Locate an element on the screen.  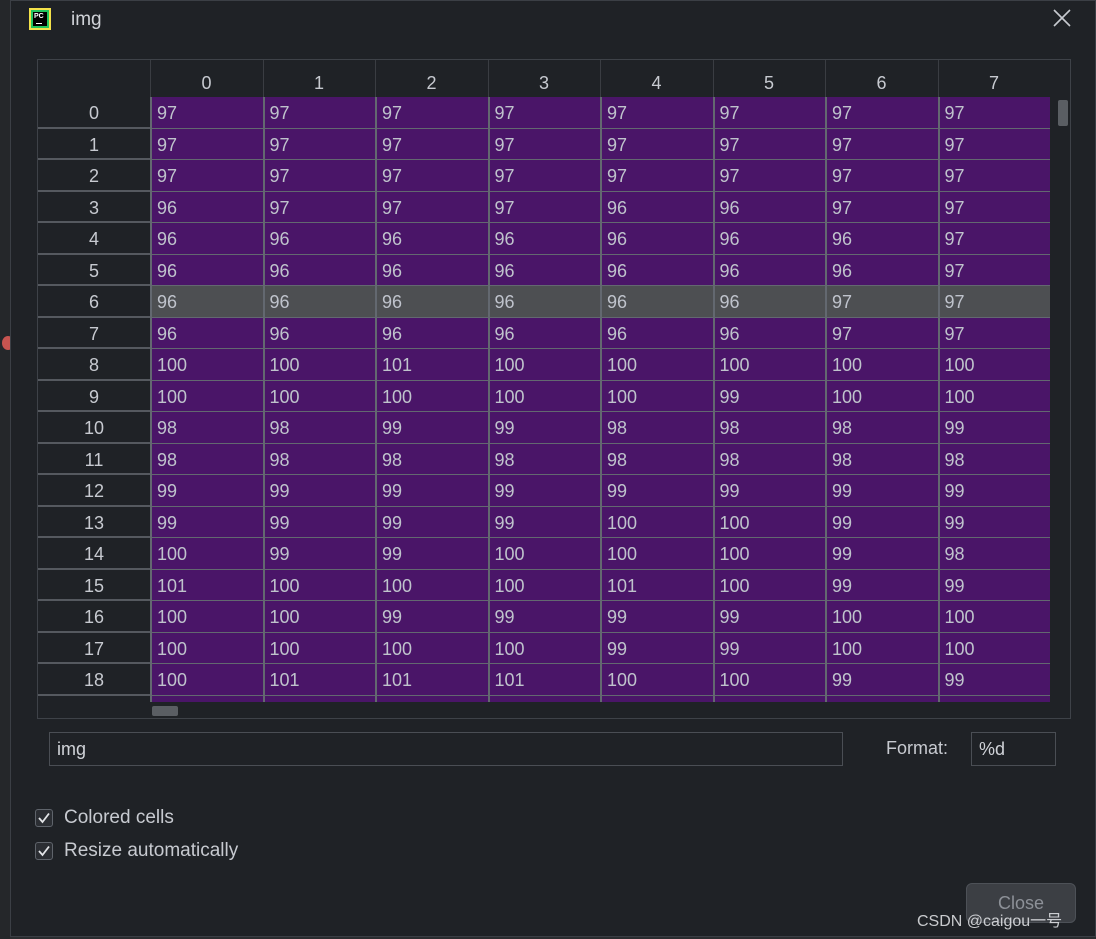
table-row: 1 97 97 97 97 97 97 97 97 is located at coordinates (546, 144).